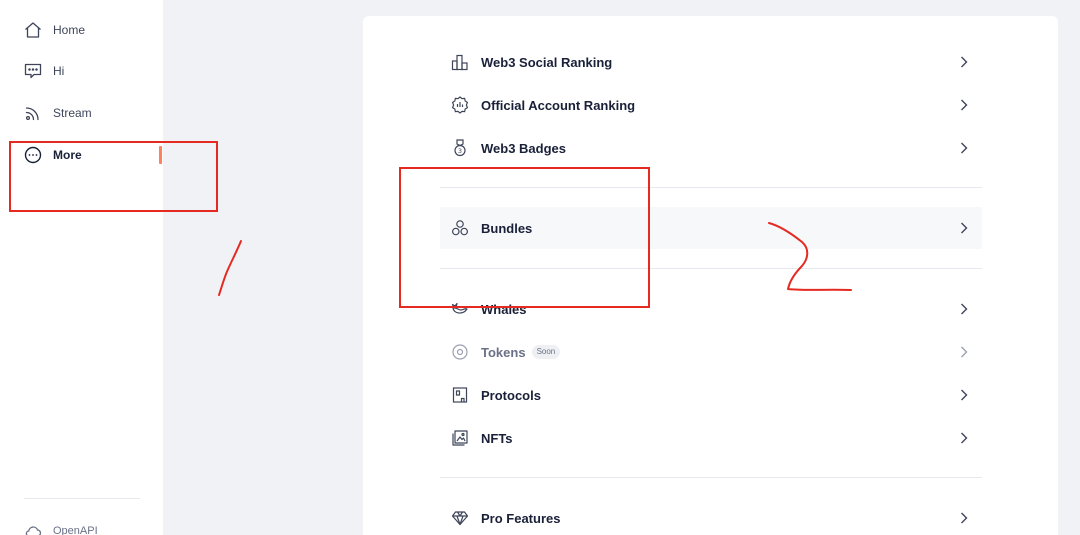 This screenshot has width=1080, height=535. Describe the element at coordinates (33, 530) in the screenshot. I see `cloud-icon` at that location.